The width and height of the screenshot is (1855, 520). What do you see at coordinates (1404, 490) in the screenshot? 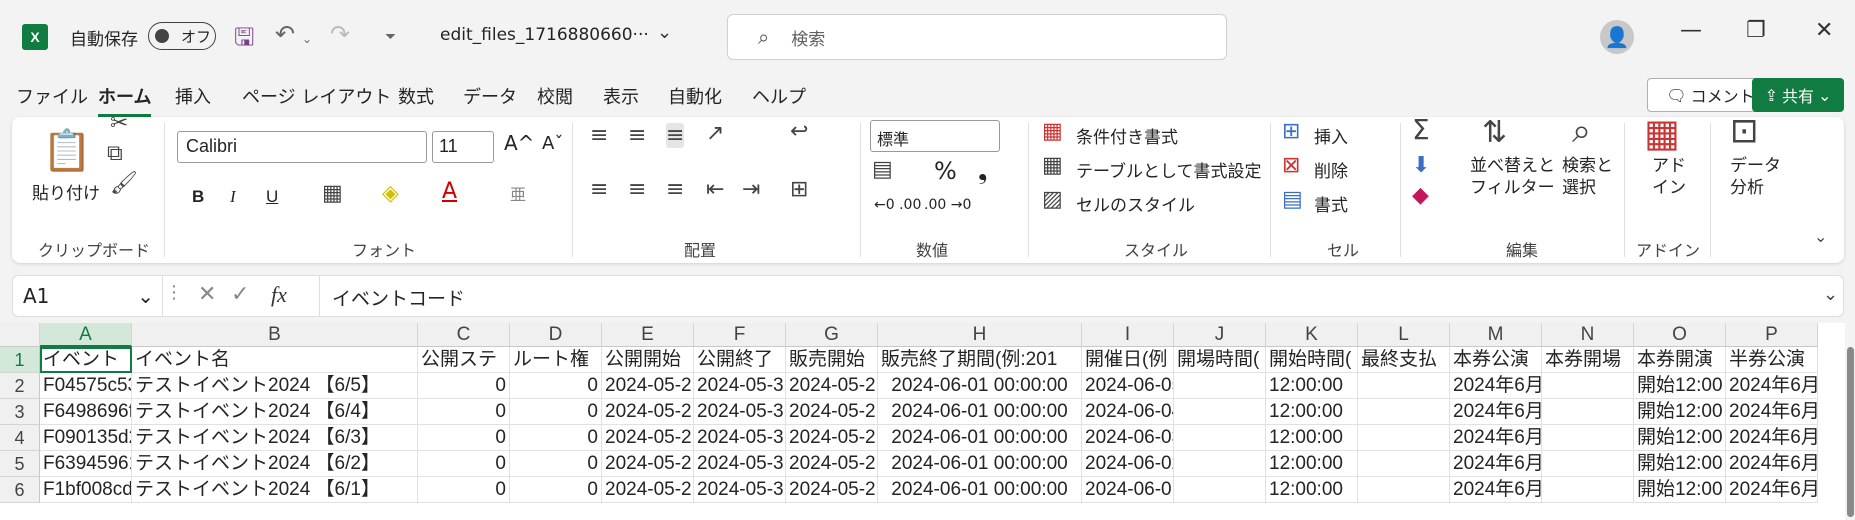
I see `cell-l6` at bounding box center [1404, 490].